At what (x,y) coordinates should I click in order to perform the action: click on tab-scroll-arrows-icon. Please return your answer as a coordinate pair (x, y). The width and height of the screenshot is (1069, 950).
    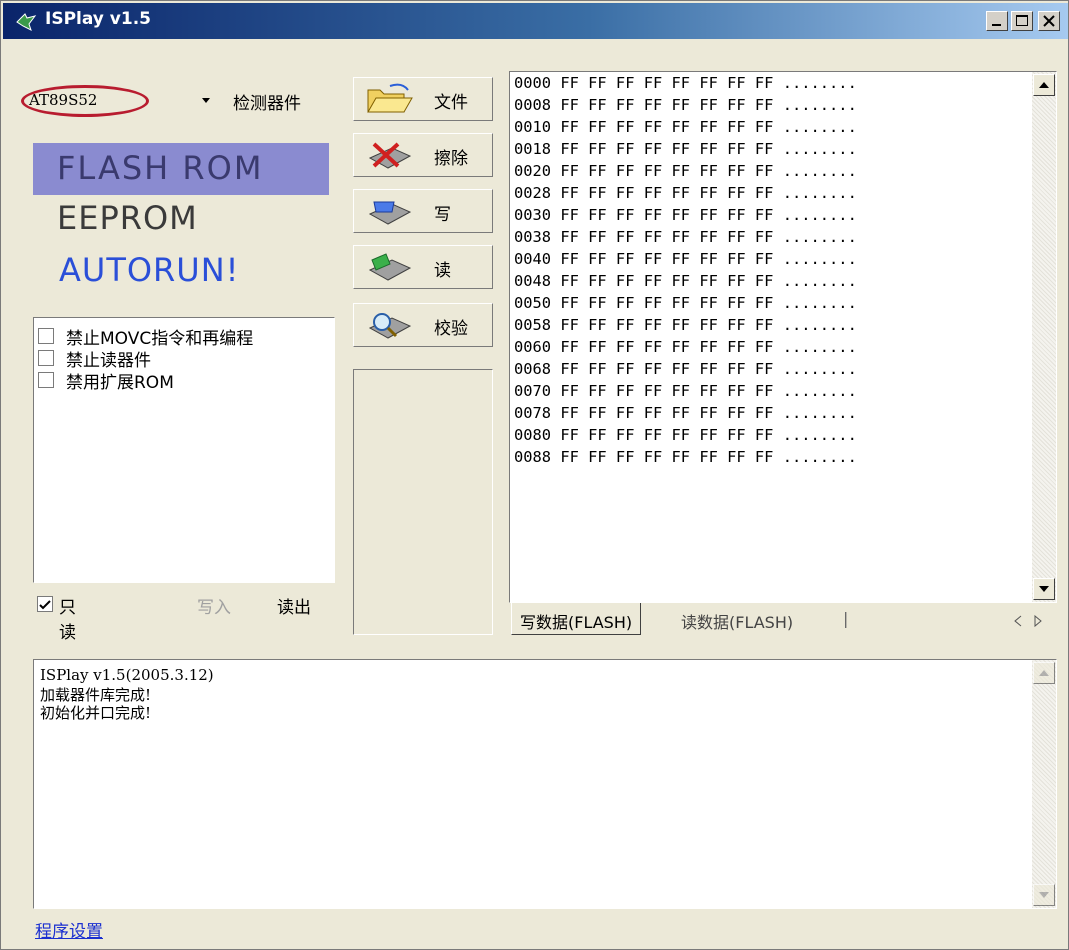
    Looking at the image, I should click on (1027, 621).